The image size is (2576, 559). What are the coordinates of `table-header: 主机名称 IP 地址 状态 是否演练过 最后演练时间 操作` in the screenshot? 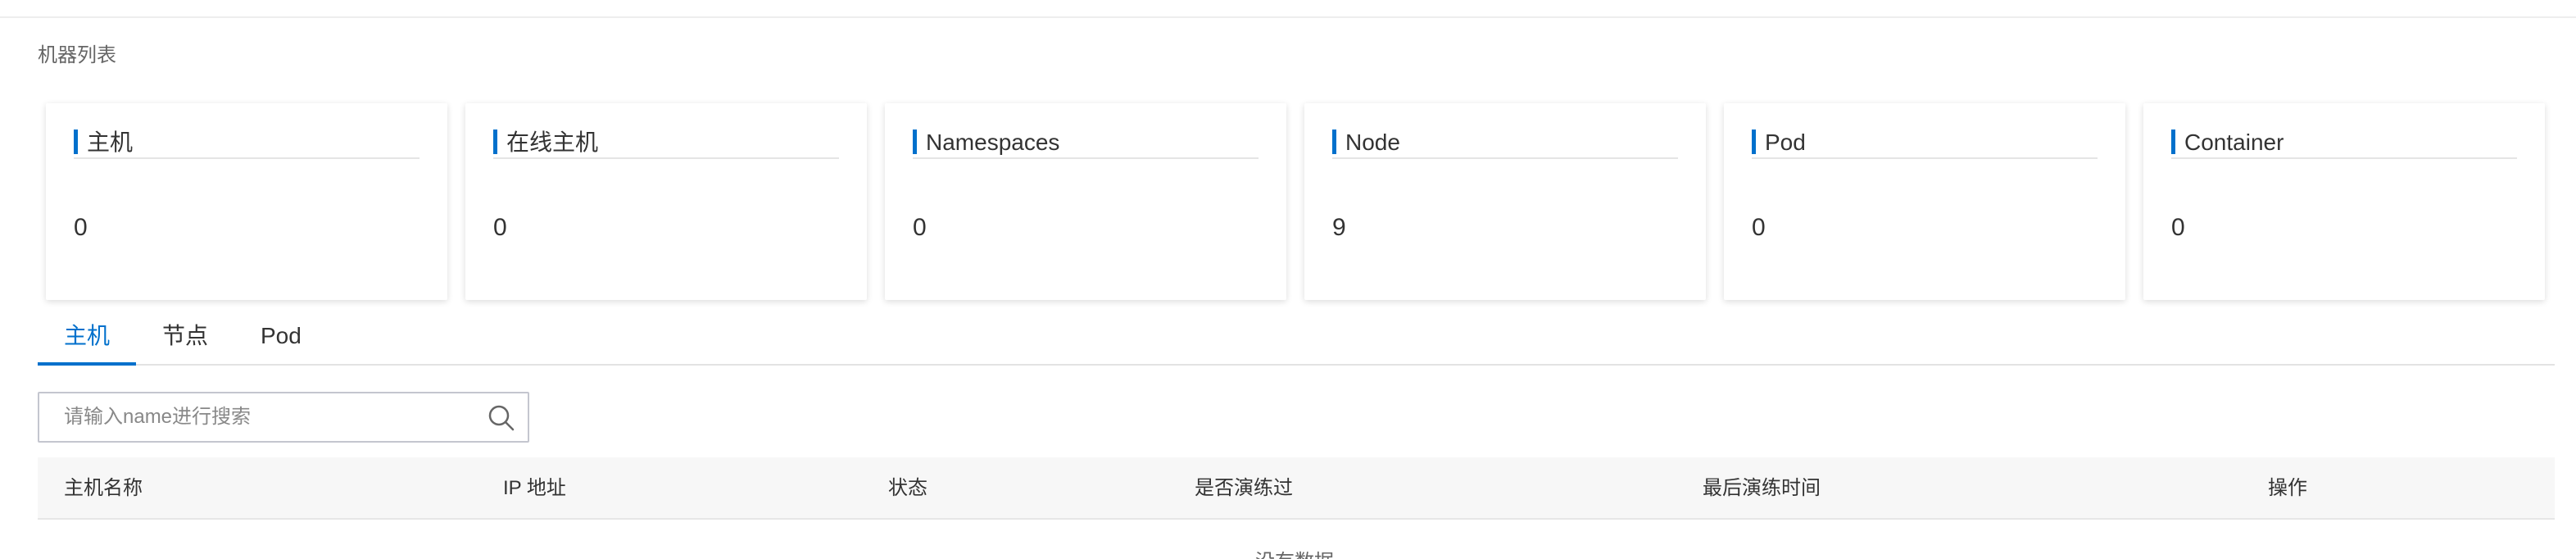 It's located at (1296, 489).